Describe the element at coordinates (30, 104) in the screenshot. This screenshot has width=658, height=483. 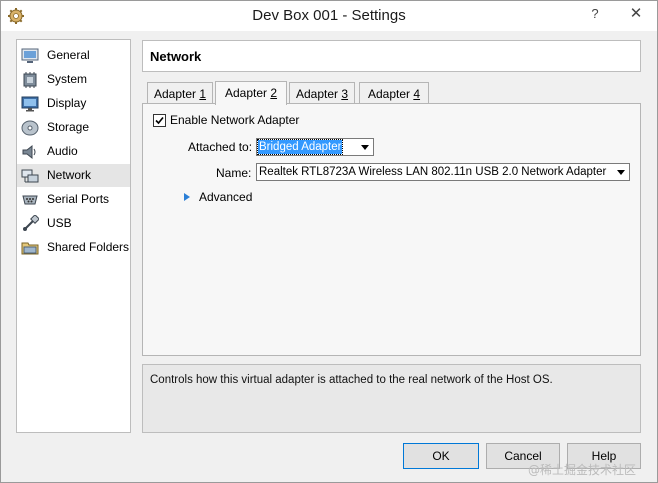
I see `display-icon` at that location.